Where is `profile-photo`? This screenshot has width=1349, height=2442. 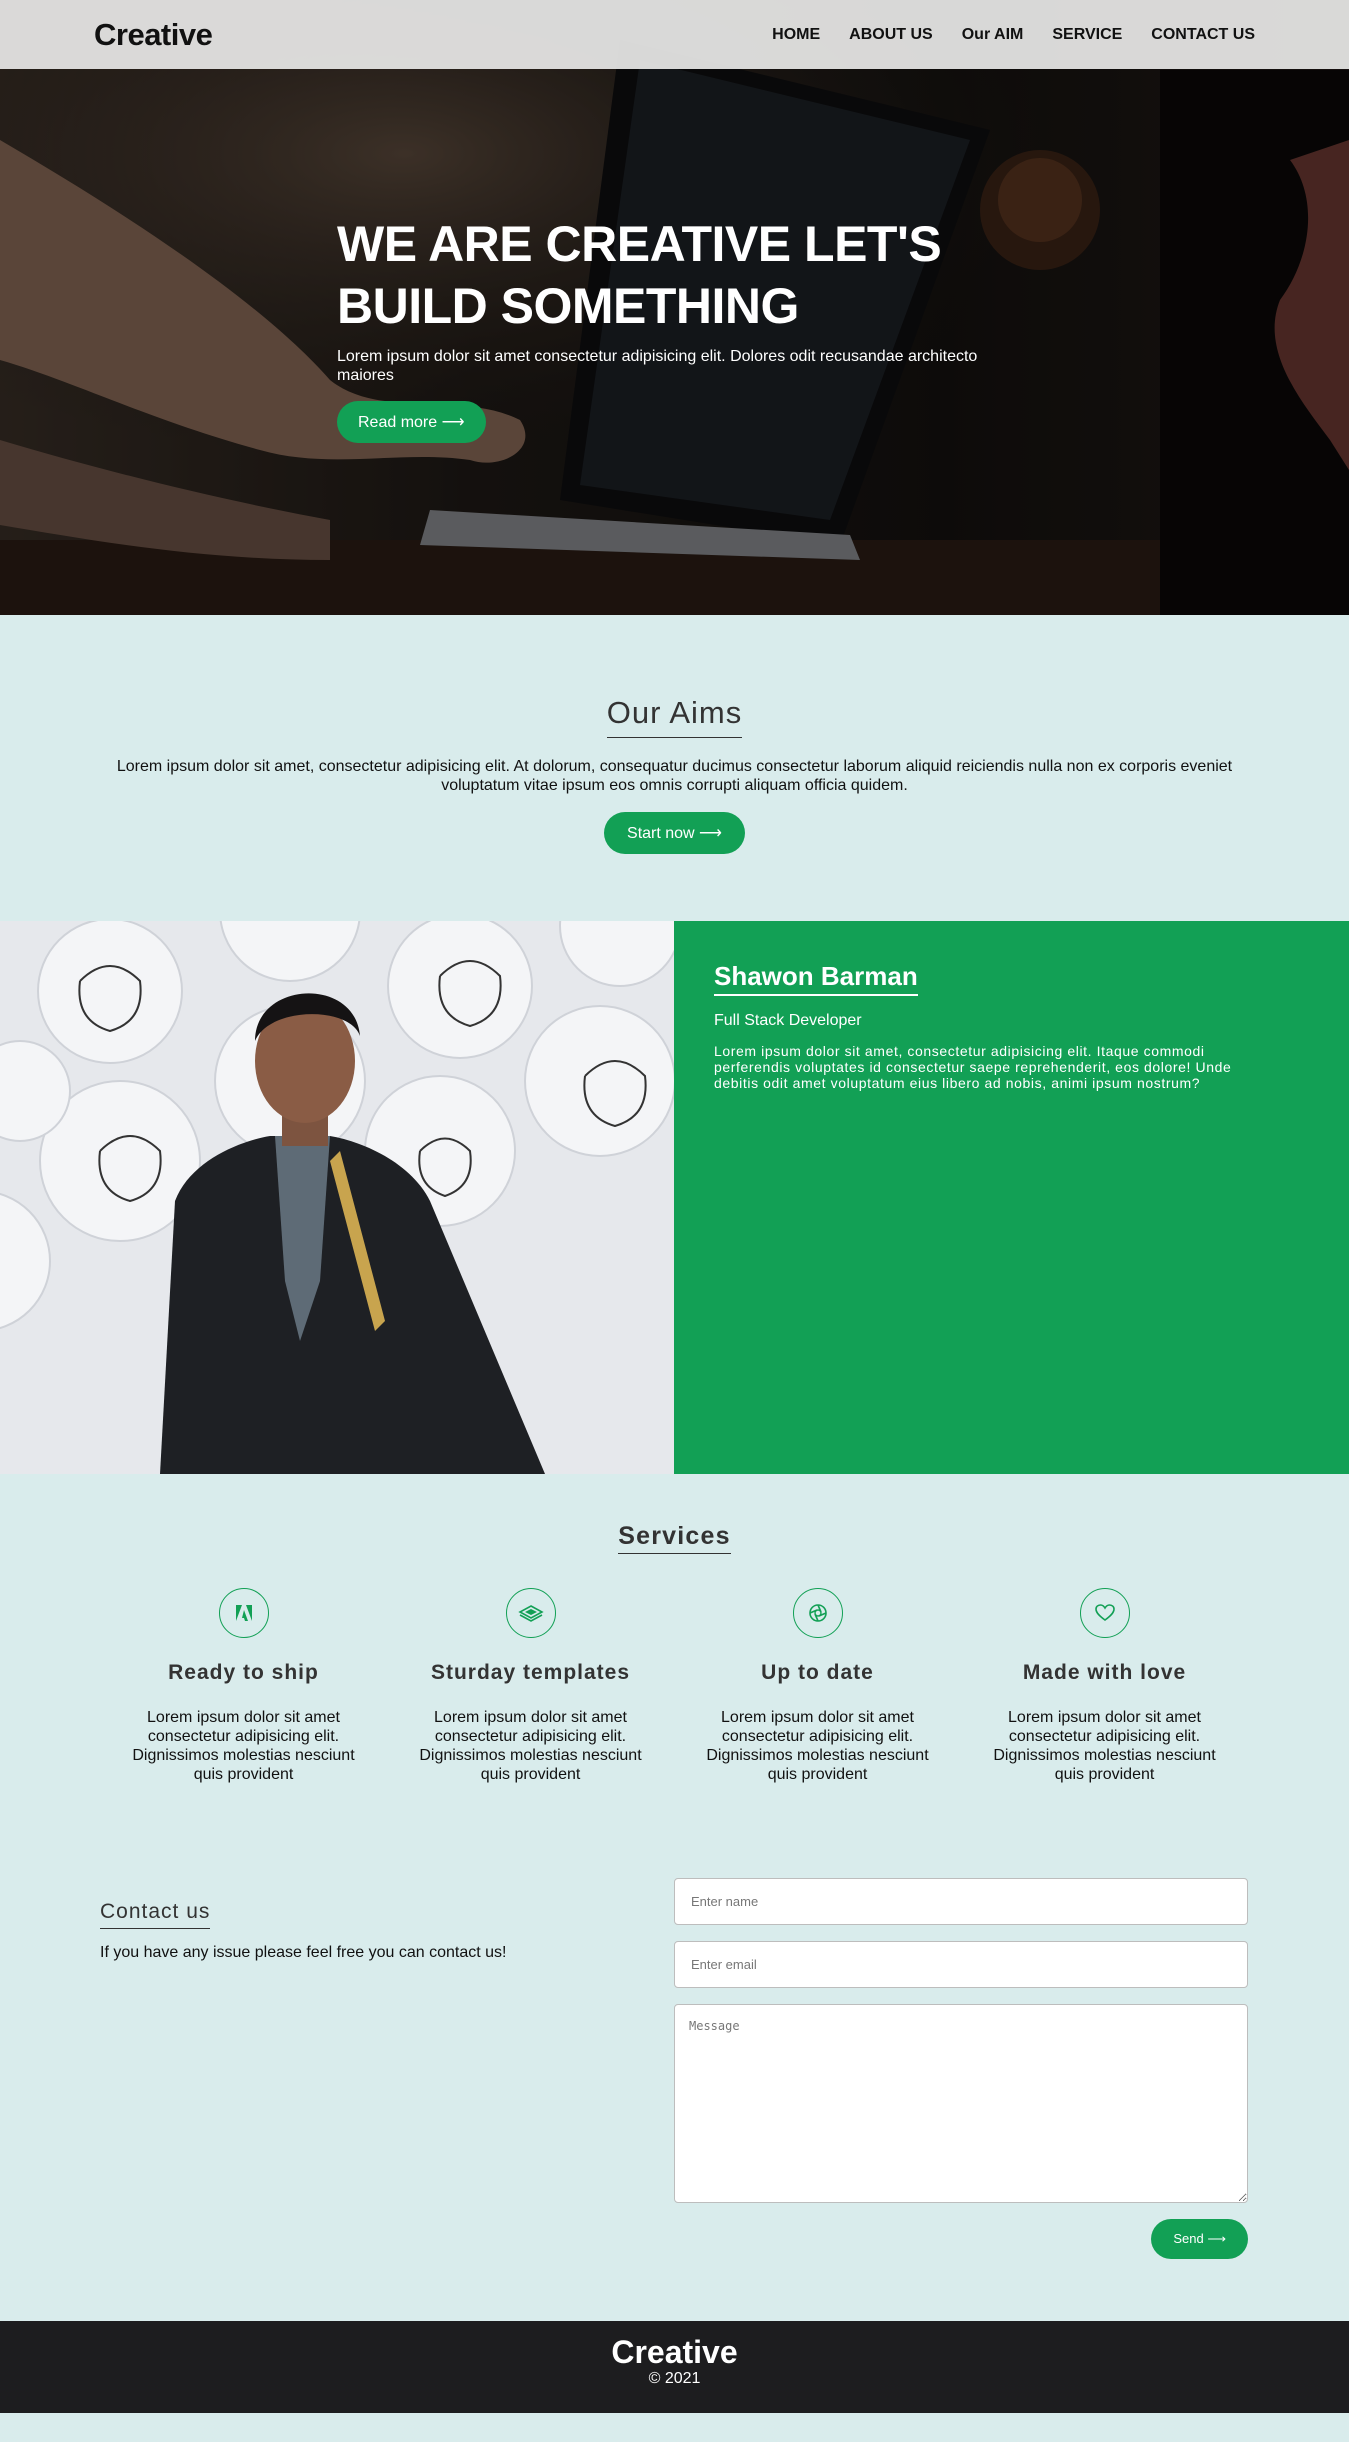
profile-photo is located at coordinates (337, 1197).